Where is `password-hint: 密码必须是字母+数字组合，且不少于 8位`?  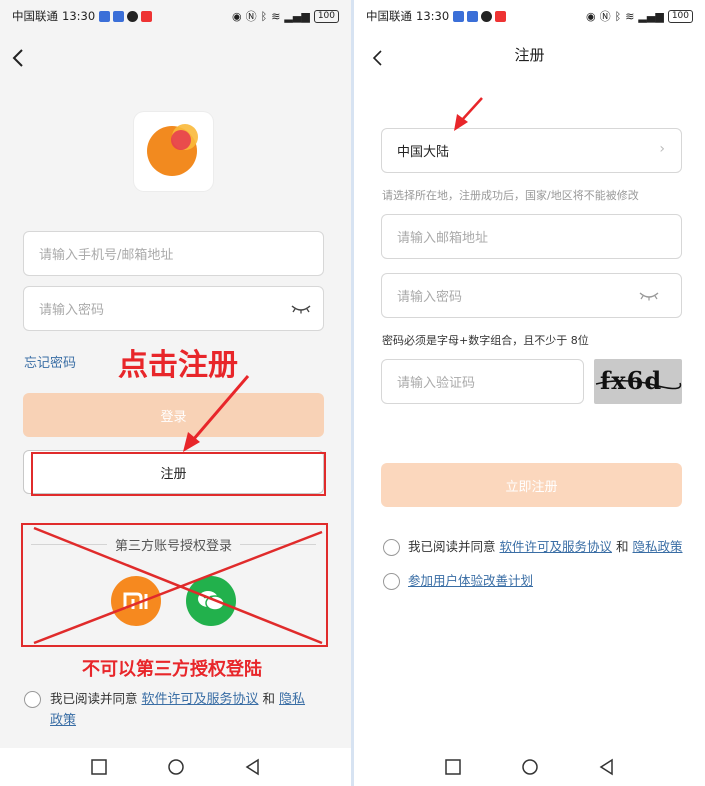
password-hint: 密码必须是字母+数字组合，且不少于 8位 is located at coordinates (485, 340).